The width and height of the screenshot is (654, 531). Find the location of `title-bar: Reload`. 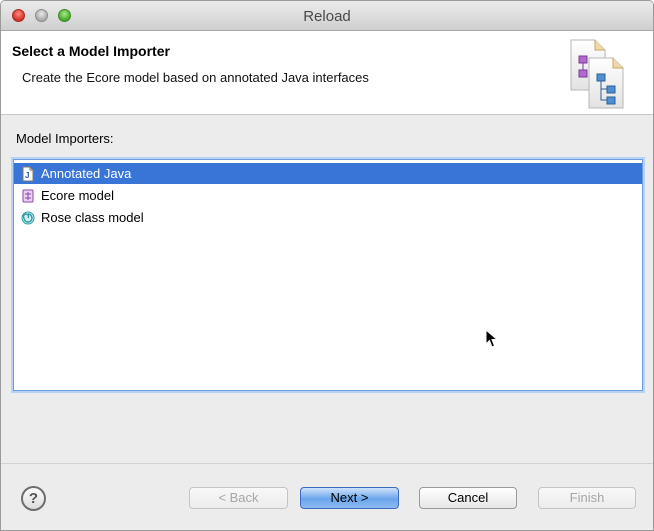

title-bar: Reload is located at coordinates (327, 16).